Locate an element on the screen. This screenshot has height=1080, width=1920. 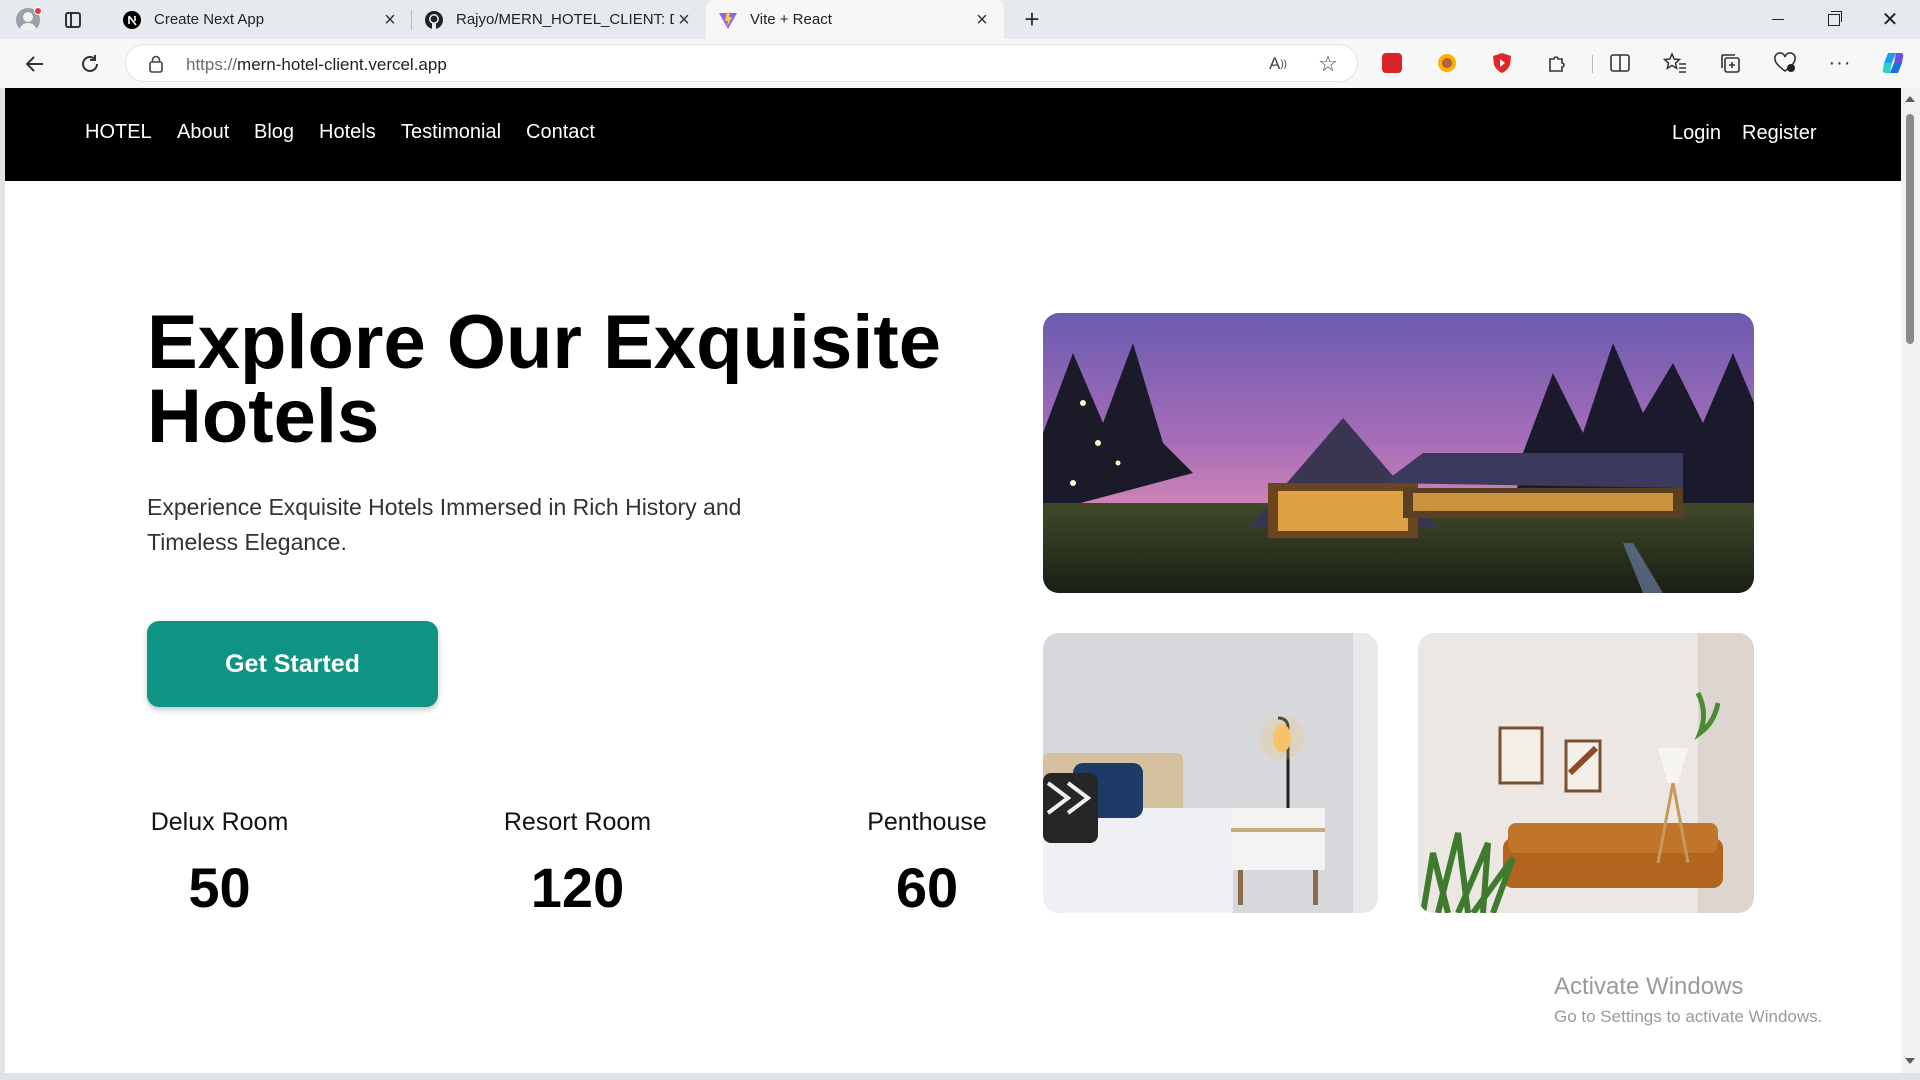
scroll-up-arrow-icon is located at coordinates (1910, 99).